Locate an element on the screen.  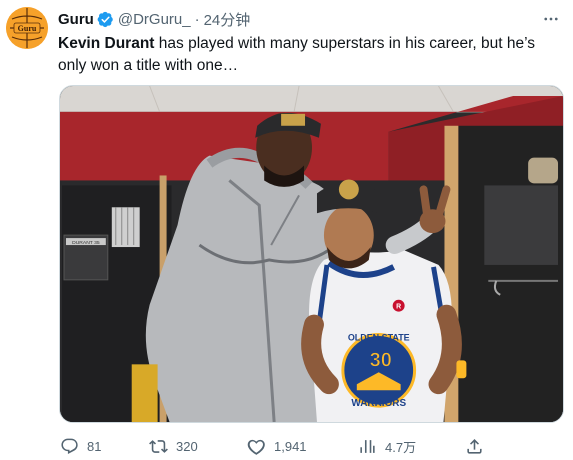
retweet-icon is located at coordinates (158, 446).